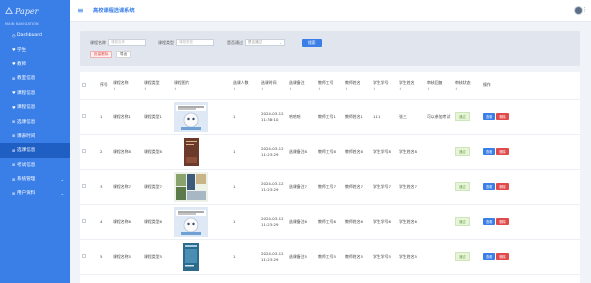 The height and width of the screenshot is (283, 591). What do you see at coordinates (9, 10) in the screenshot?
I see `logo-icon` at bounding box center [9, 10].